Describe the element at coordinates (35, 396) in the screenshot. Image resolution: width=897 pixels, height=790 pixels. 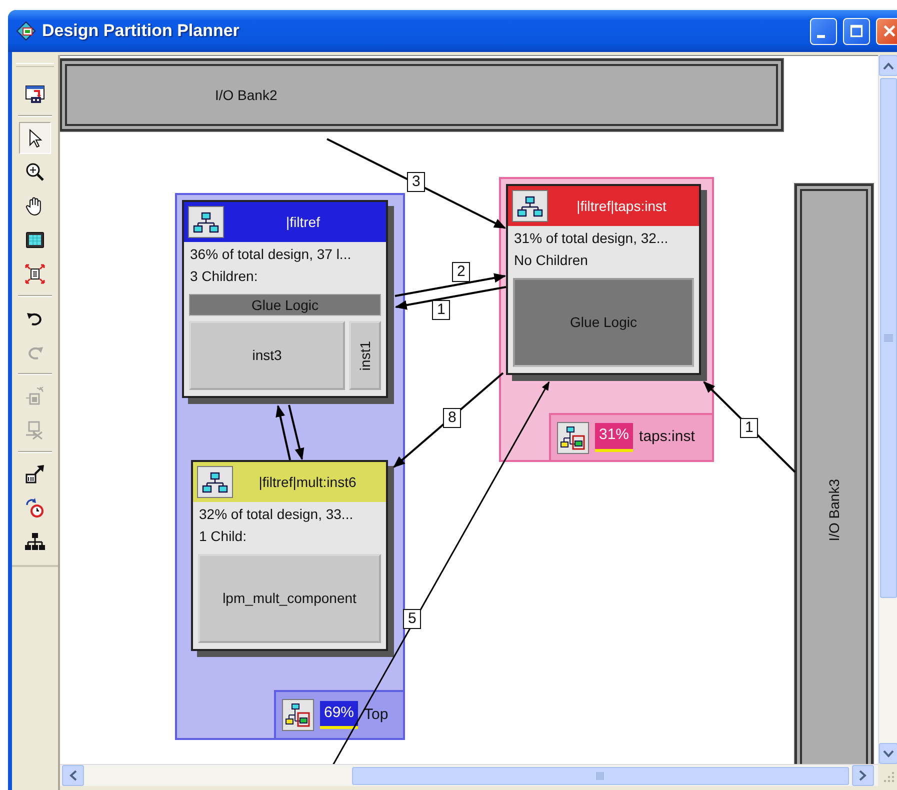
I see `partition-add-icon` at that location.